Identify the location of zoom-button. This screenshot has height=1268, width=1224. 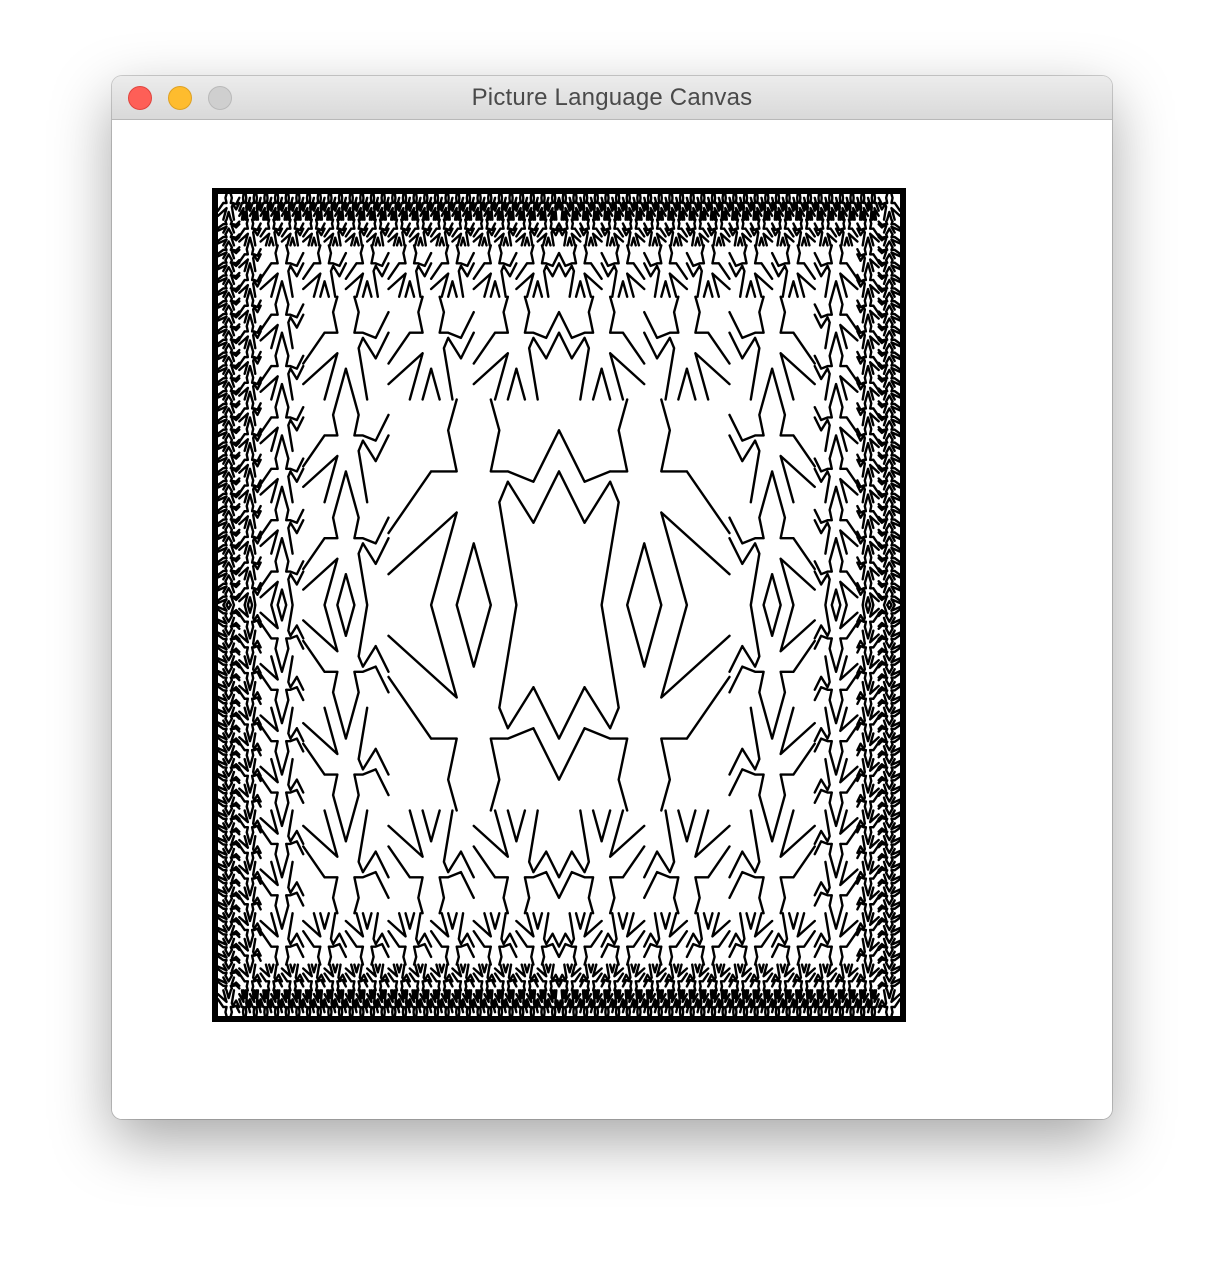
(220, 98).